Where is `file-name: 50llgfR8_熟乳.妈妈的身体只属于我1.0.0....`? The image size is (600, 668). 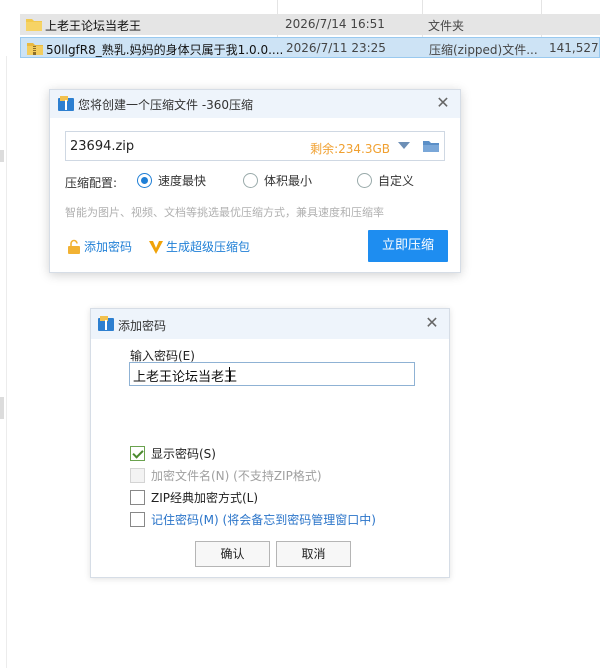
file-name: 50llgfR8_熟乳.妈妈的身体只属于我1.0.0.... is located at coordinates (165, 50).